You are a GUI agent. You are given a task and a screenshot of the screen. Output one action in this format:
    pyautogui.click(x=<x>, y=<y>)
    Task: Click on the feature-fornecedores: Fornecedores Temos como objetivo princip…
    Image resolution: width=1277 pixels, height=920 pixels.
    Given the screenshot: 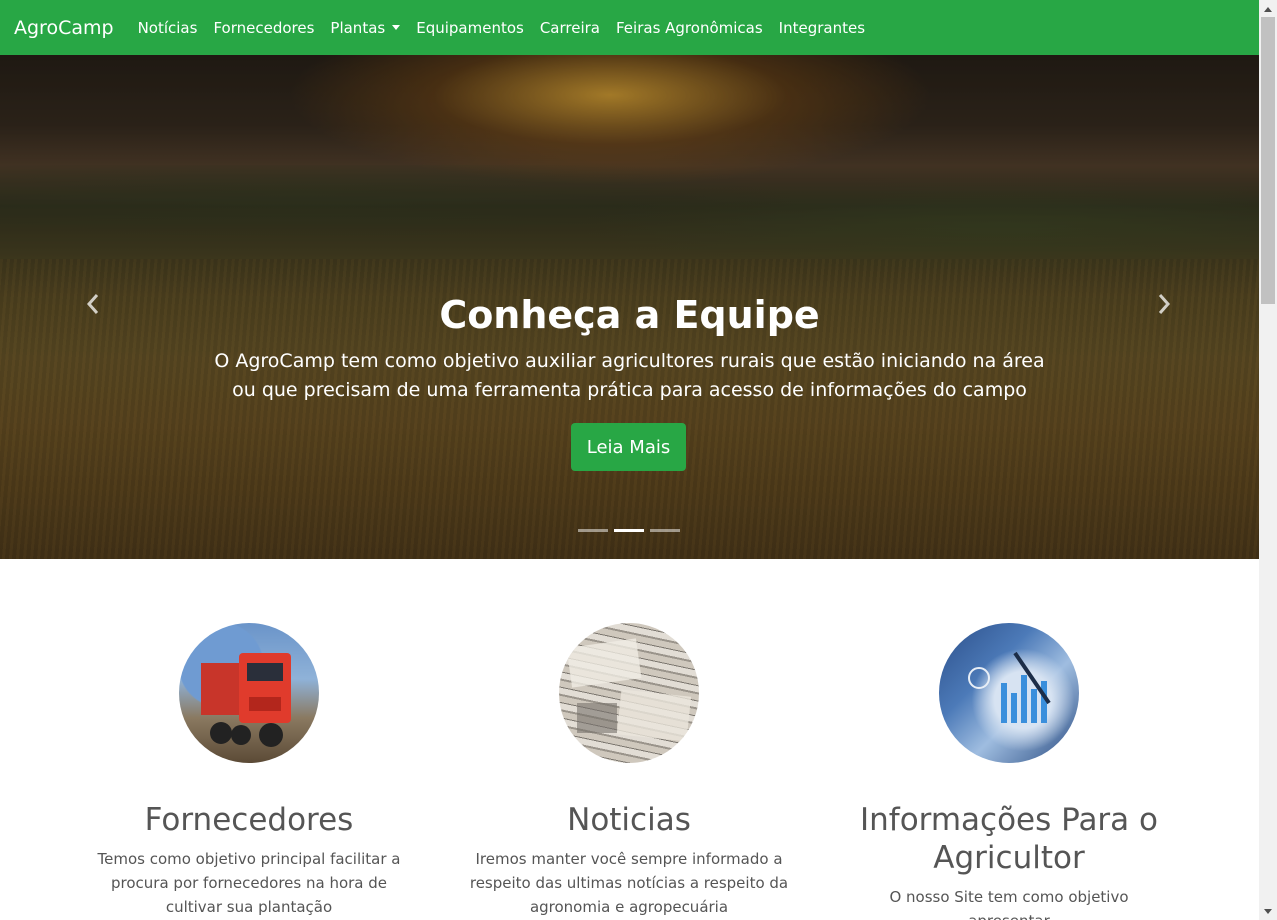 What is the action you would take?
    pyautogui.click(x=249, y=743)
    